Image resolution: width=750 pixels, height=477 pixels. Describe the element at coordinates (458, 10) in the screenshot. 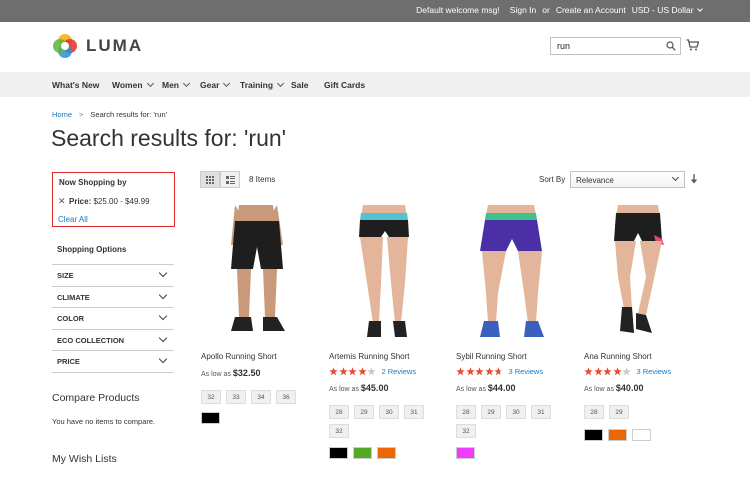

I see `welcome-message: Default welcome msg!` at that location.